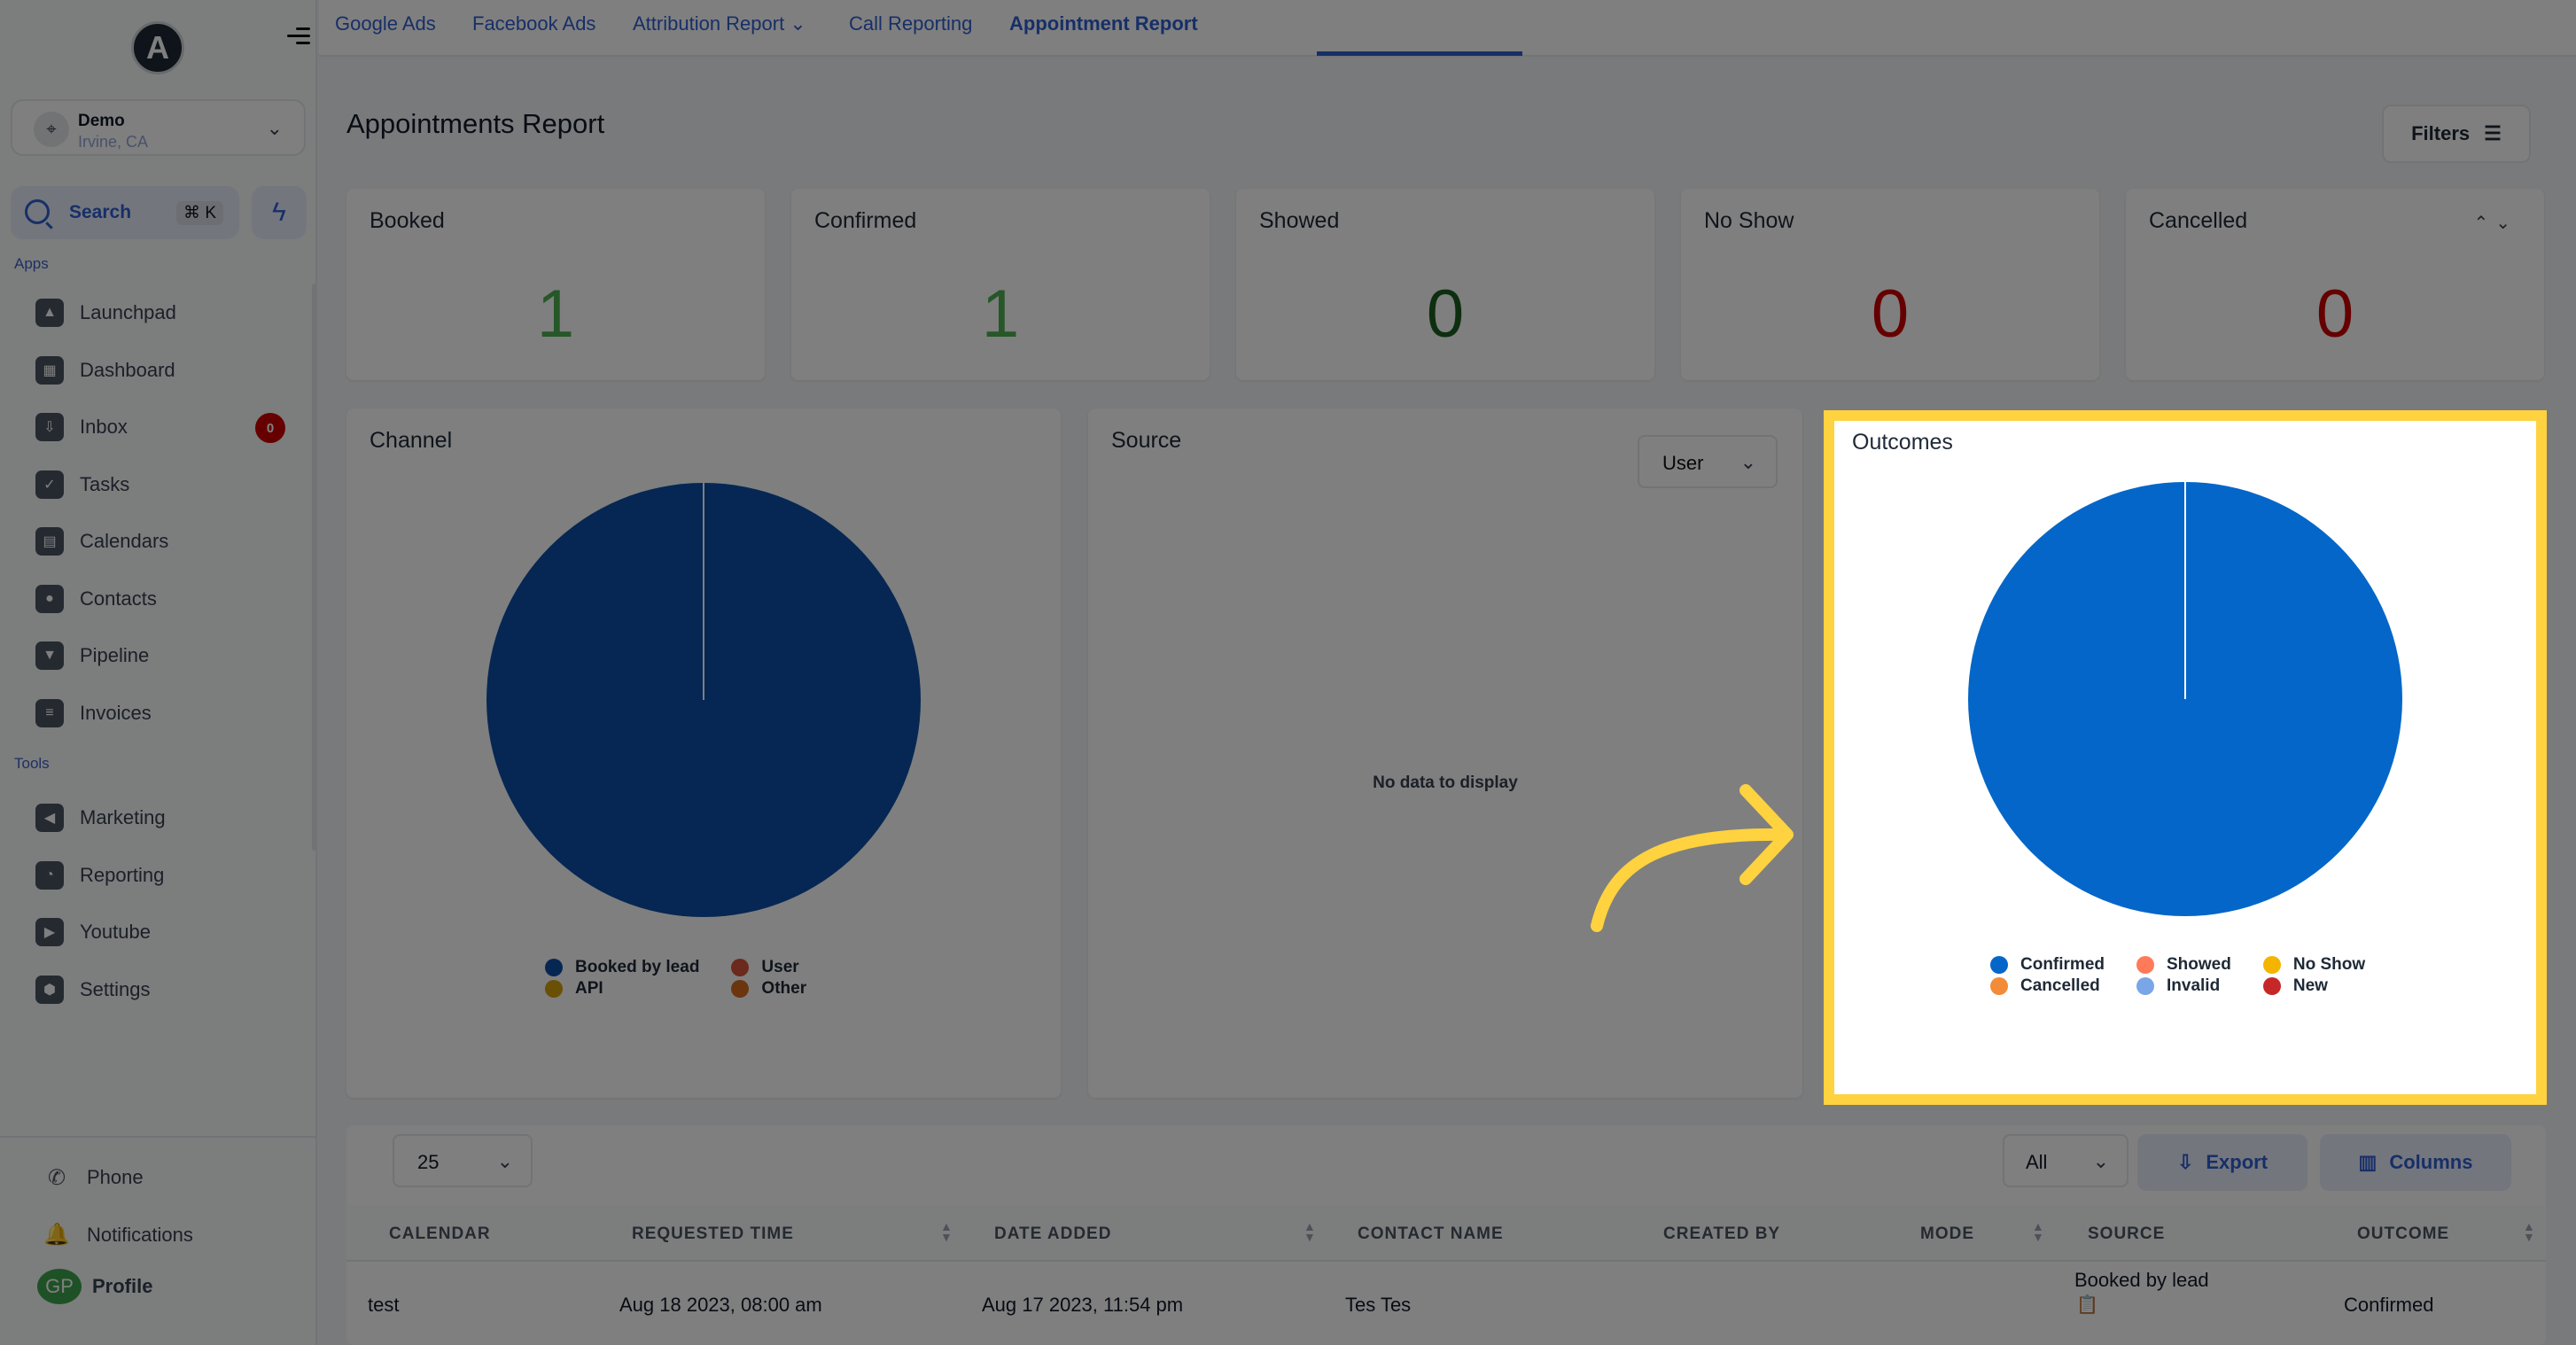 The height and width of the screenshot is (1345, 2576). What do you see at coordinates (589, 988) in the screenshot?
I see `legend-label: API` at bounding box center [589, 988].